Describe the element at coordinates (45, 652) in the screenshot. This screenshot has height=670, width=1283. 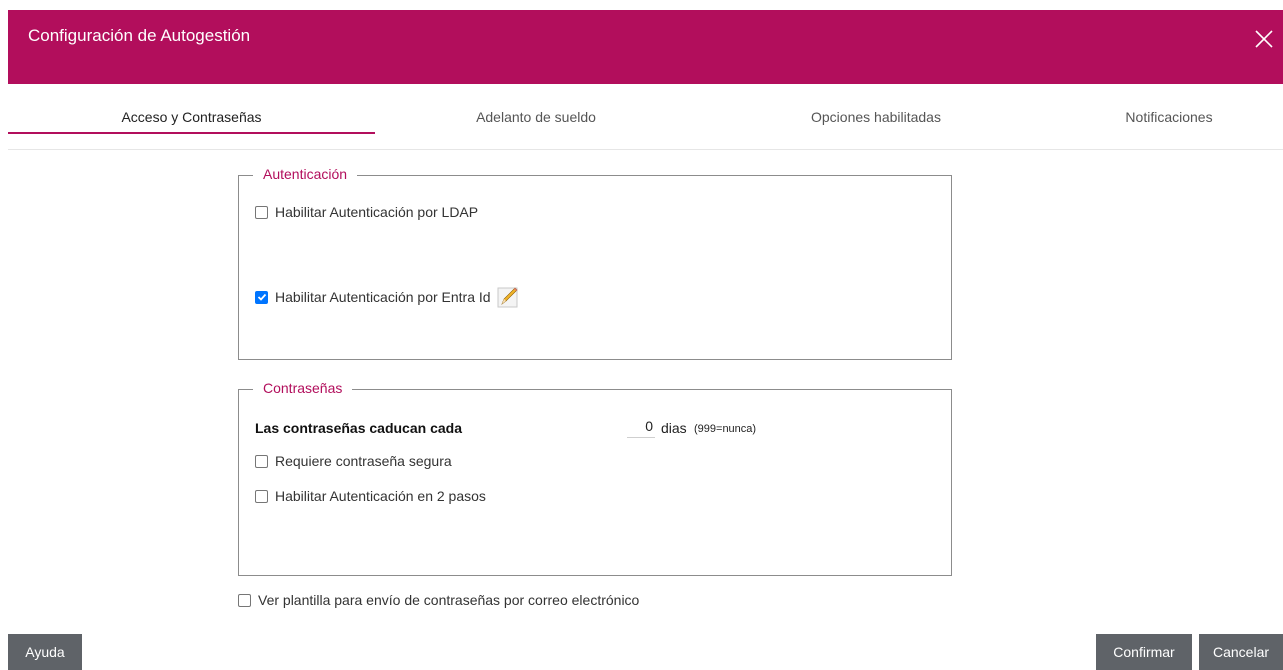
I see `help-button: Ayuda` at that location.